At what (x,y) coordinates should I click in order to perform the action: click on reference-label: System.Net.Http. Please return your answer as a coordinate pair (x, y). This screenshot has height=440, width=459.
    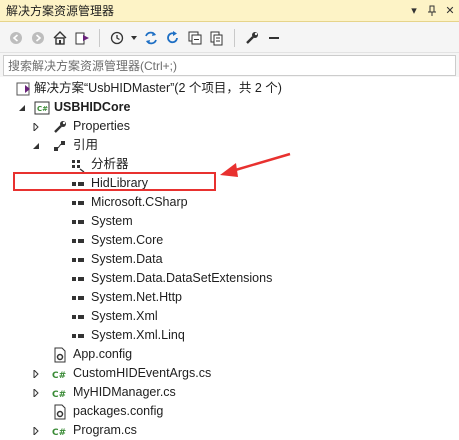
    Looking at the image, I should click on (136, 297).